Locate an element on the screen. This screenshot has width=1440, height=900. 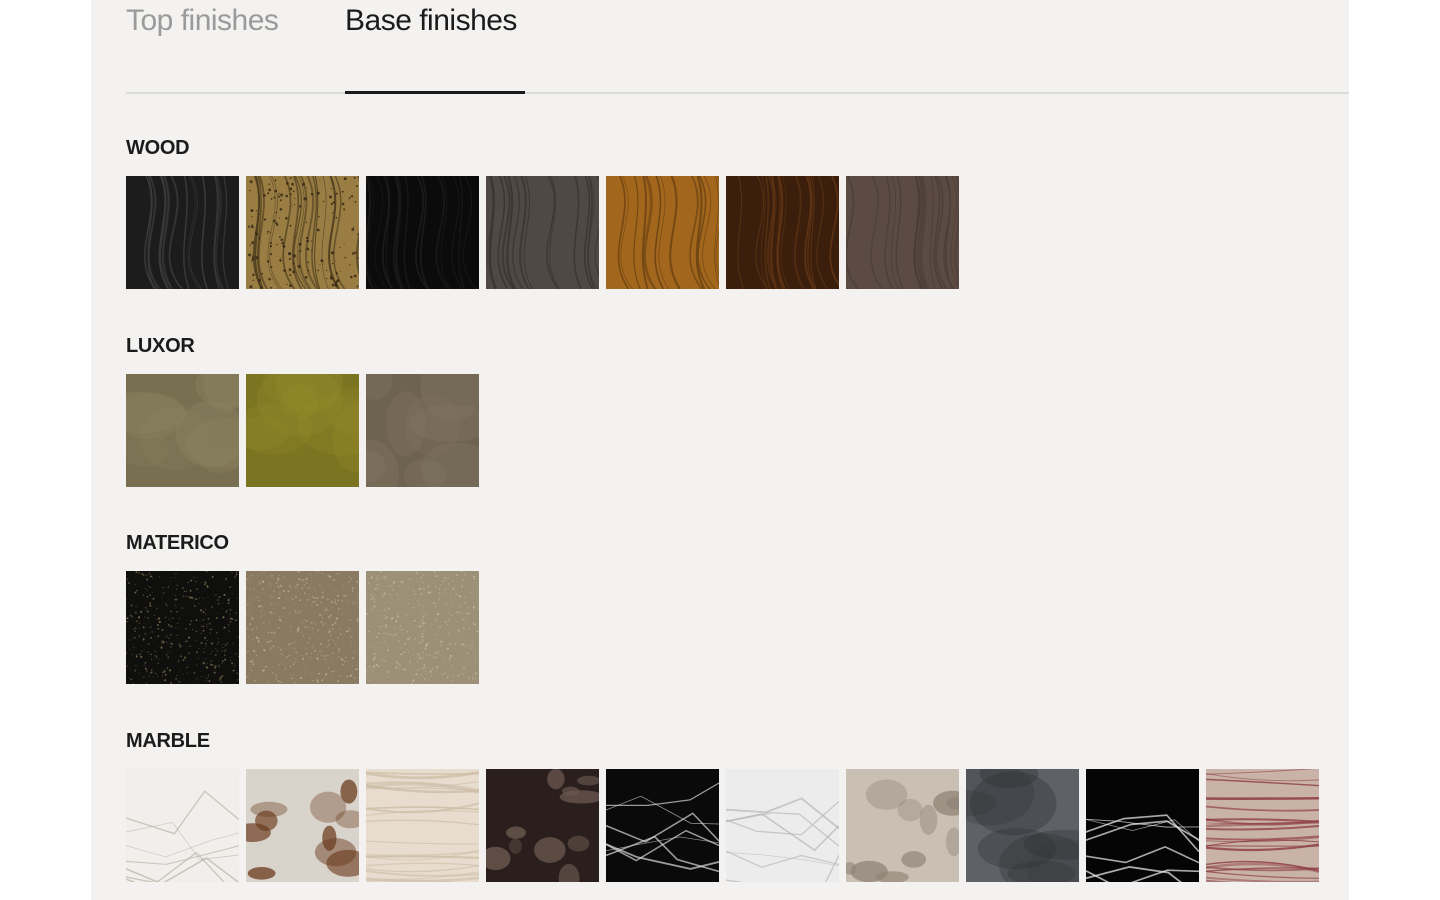
section-materico: MATERICO is located at coordinates (302, 606).